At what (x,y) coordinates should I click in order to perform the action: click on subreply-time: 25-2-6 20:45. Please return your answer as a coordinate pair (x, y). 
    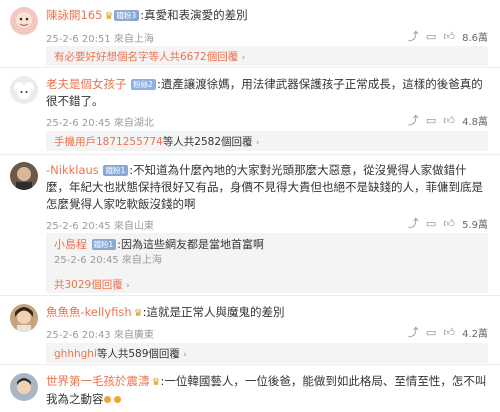
    Looking at the image, I should click on (86, 260).